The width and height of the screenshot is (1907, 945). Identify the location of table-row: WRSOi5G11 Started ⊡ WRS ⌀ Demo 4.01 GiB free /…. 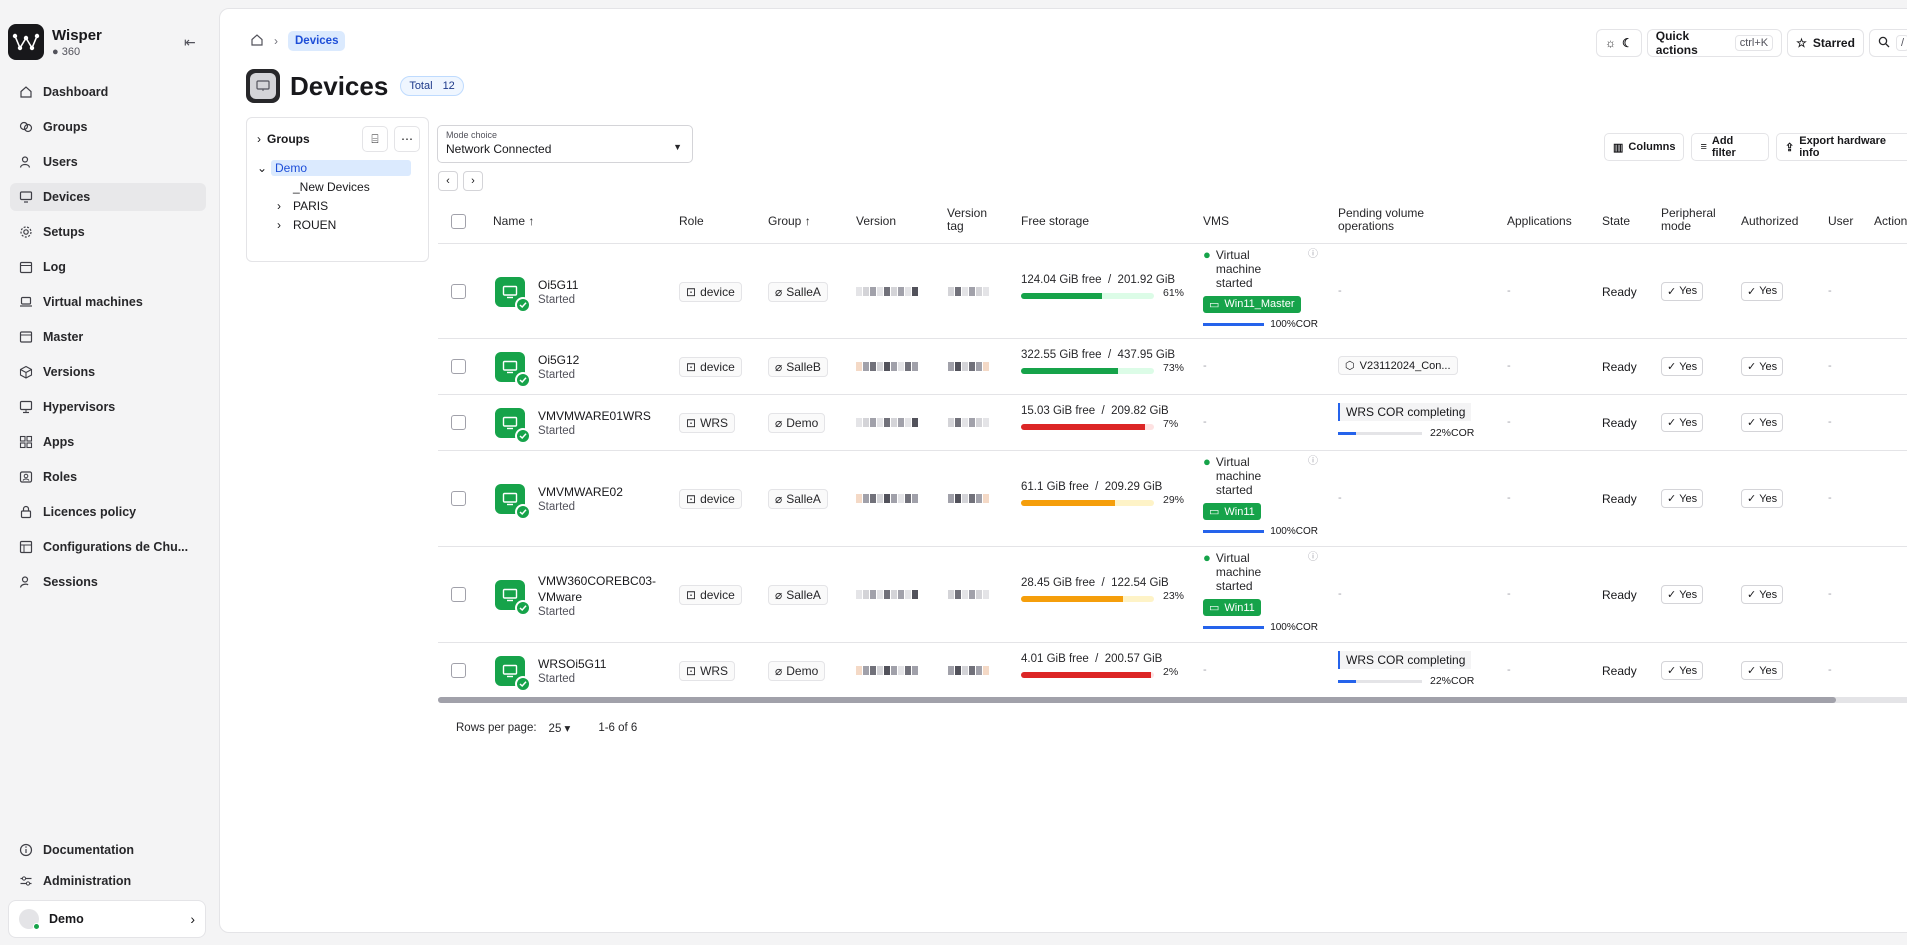
(1172, 671).